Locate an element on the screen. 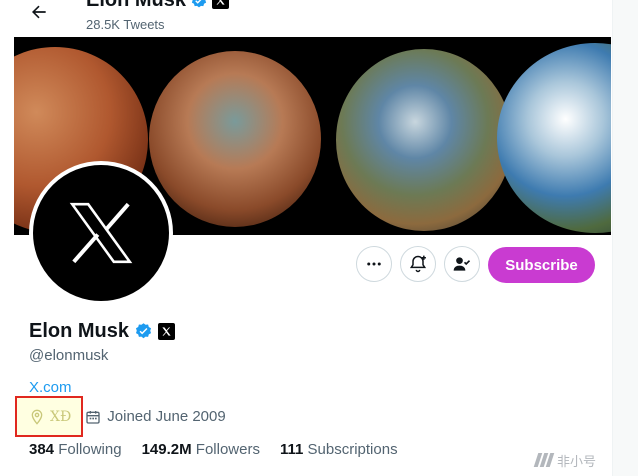 The height and width of the screenshot is (476, 638). bell-plus-icon is located at coordinates (418, 264).